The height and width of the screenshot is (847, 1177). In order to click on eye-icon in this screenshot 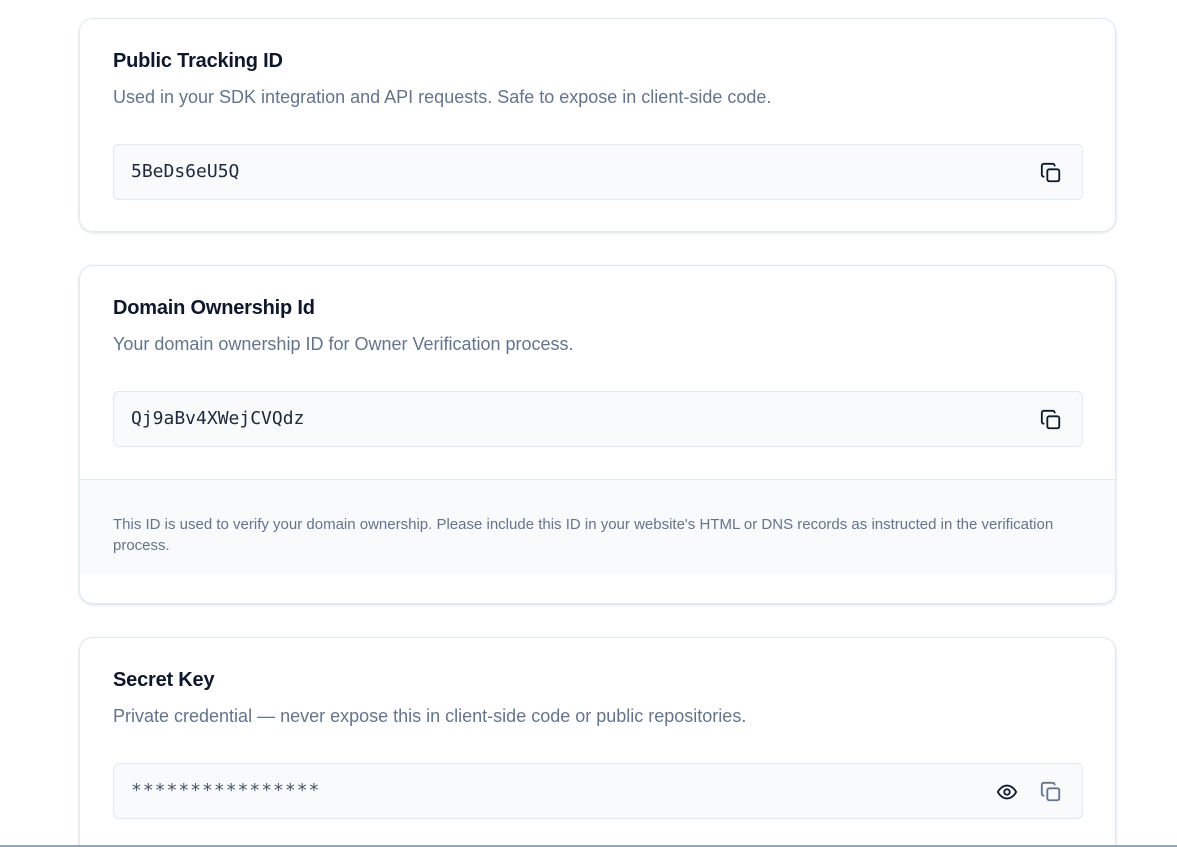, I will do `click(1007, 792)`.